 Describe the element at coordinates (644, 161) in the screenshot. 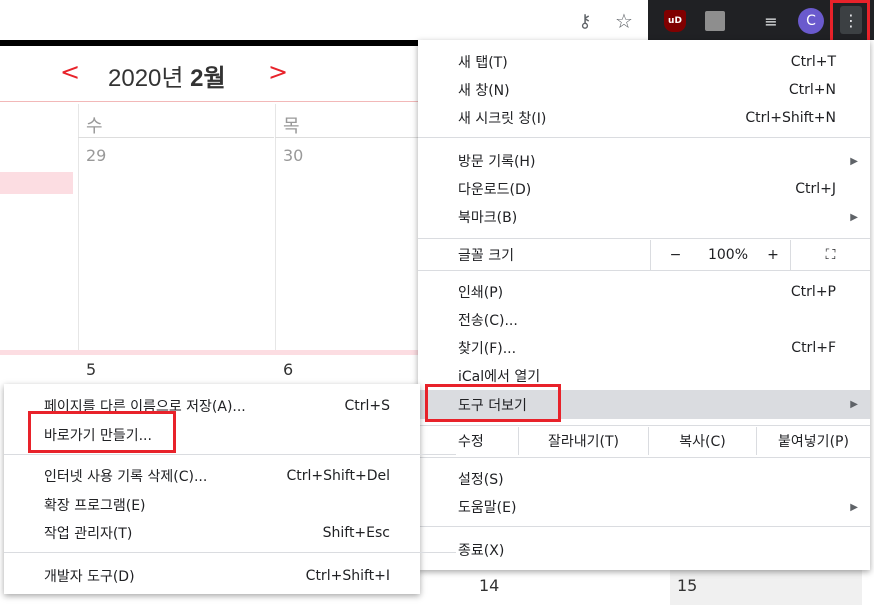

I see `menu-item-history: 방문 기록(H) ▶` at that location.